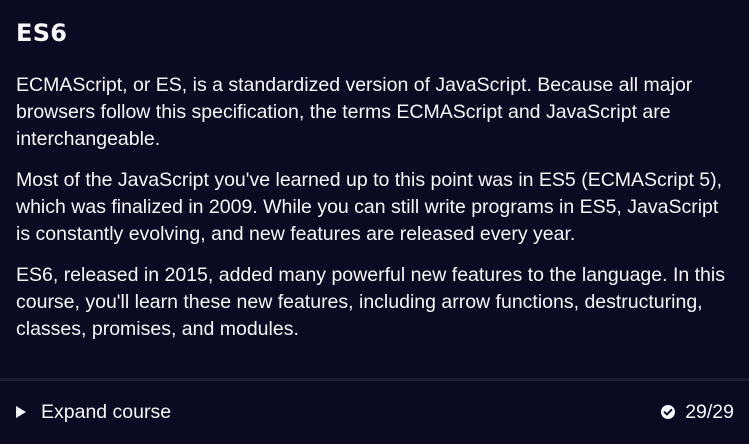  What do you see at coordinates (106, 411) in the screenshot?
I see `expand-course-label: Expand course` at bounding box center [106, 411].